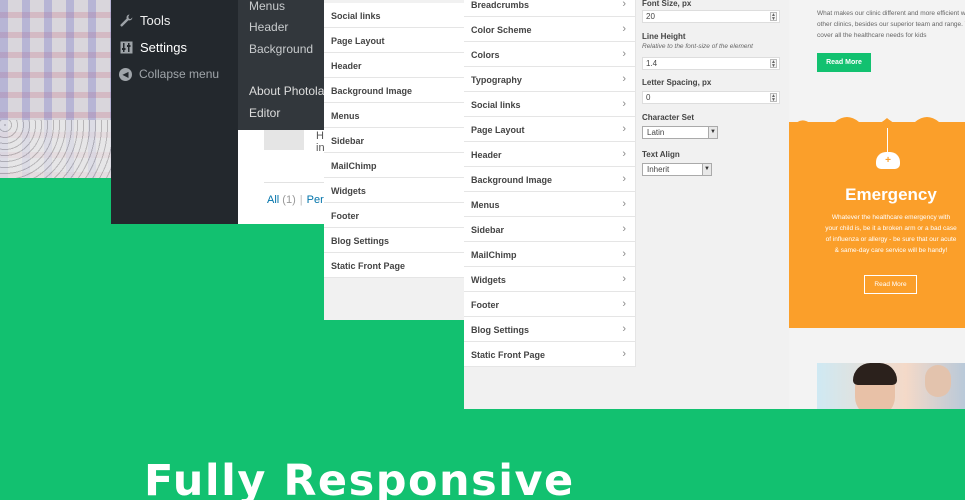 The image size is (965, 500). I want to click on section-item-breadcrumbs: Breadcrumbs ›, so click(550, 8).